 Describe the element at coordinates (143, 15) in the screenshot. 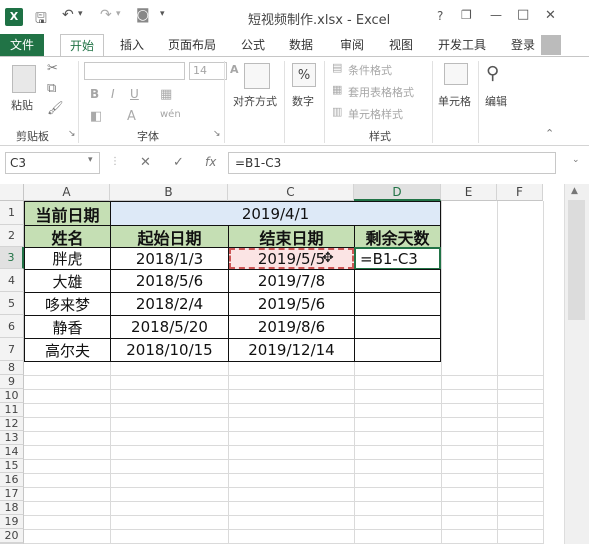

I see `camera-icon: ◙` at that location.